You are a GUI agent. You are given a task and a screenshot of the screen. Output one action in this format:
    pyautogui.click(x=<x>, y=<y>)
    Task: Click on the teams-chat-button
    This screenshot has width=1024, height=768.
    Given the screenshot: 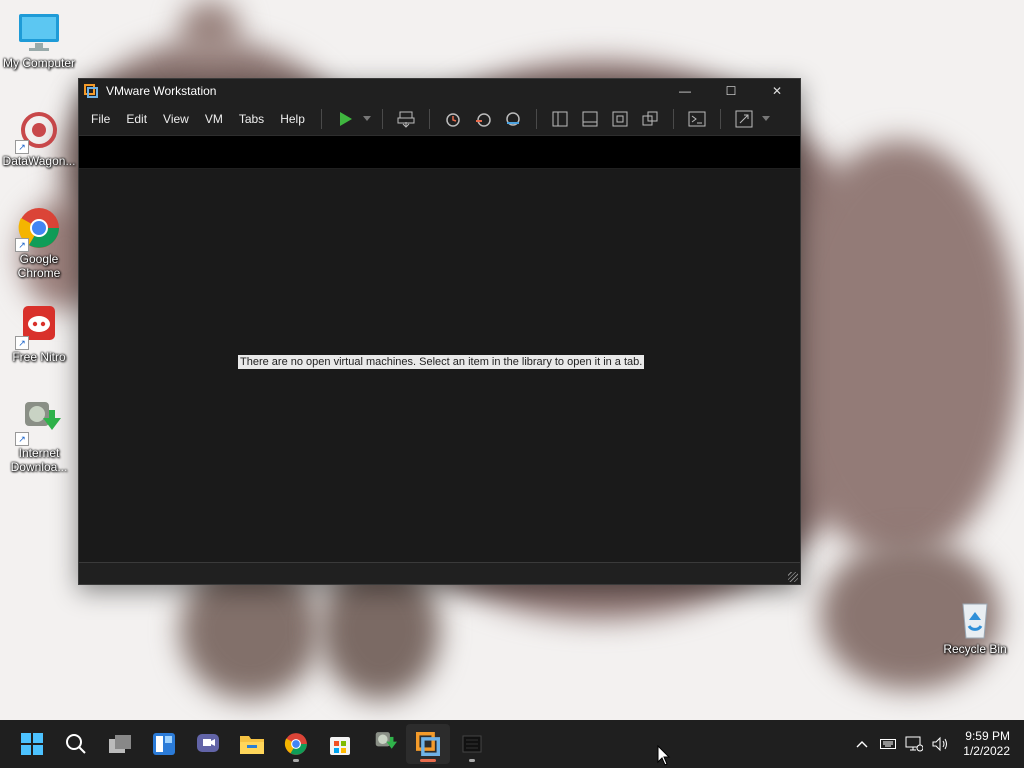 What is the action you would take?
    pyautogui.click(x=208, y=744)
    